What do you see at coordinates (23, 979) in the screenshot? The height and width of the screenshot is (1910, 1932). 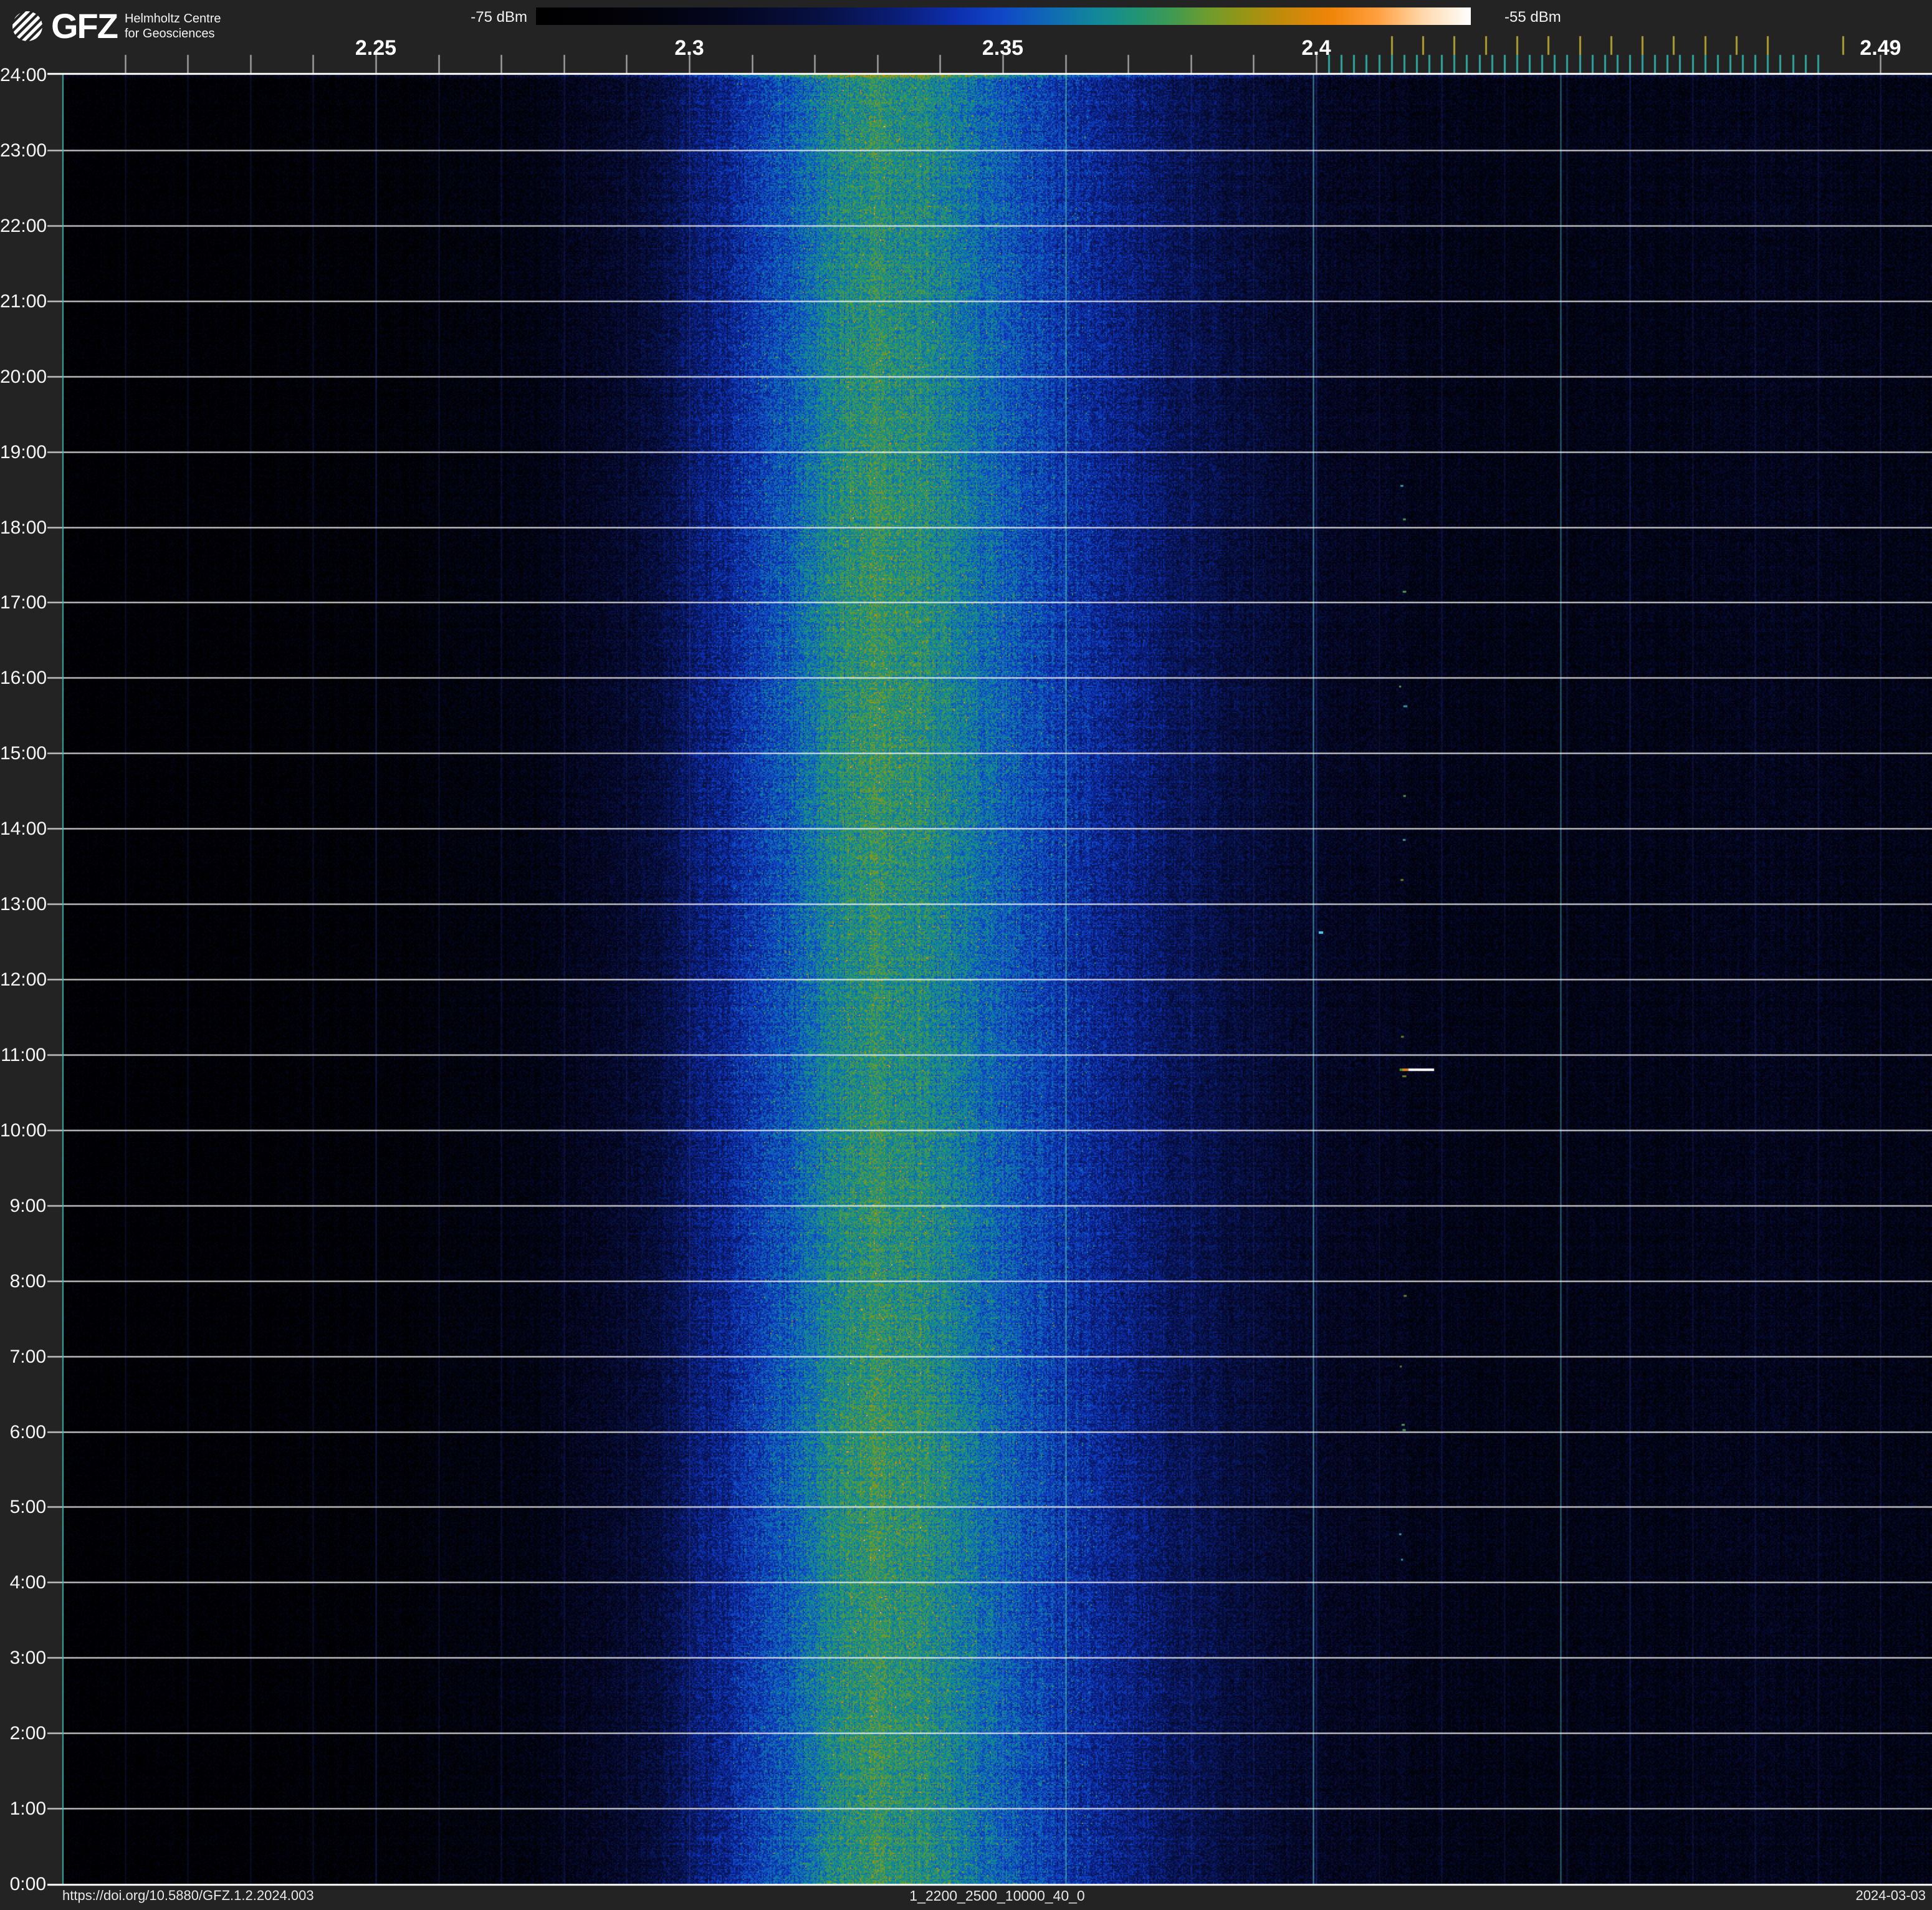 I see `time-label-12:00: 12:00` at bounding box center [23, 979].